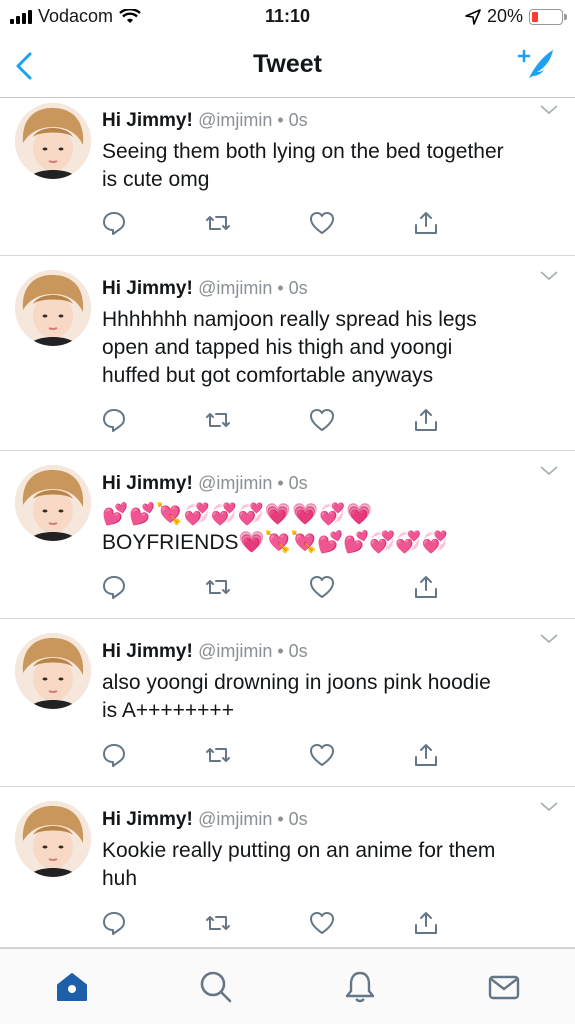  What do you see at coordinates (504, 987) in the screenshot?
I see `tab-messages` at bounding box center [504, 987].